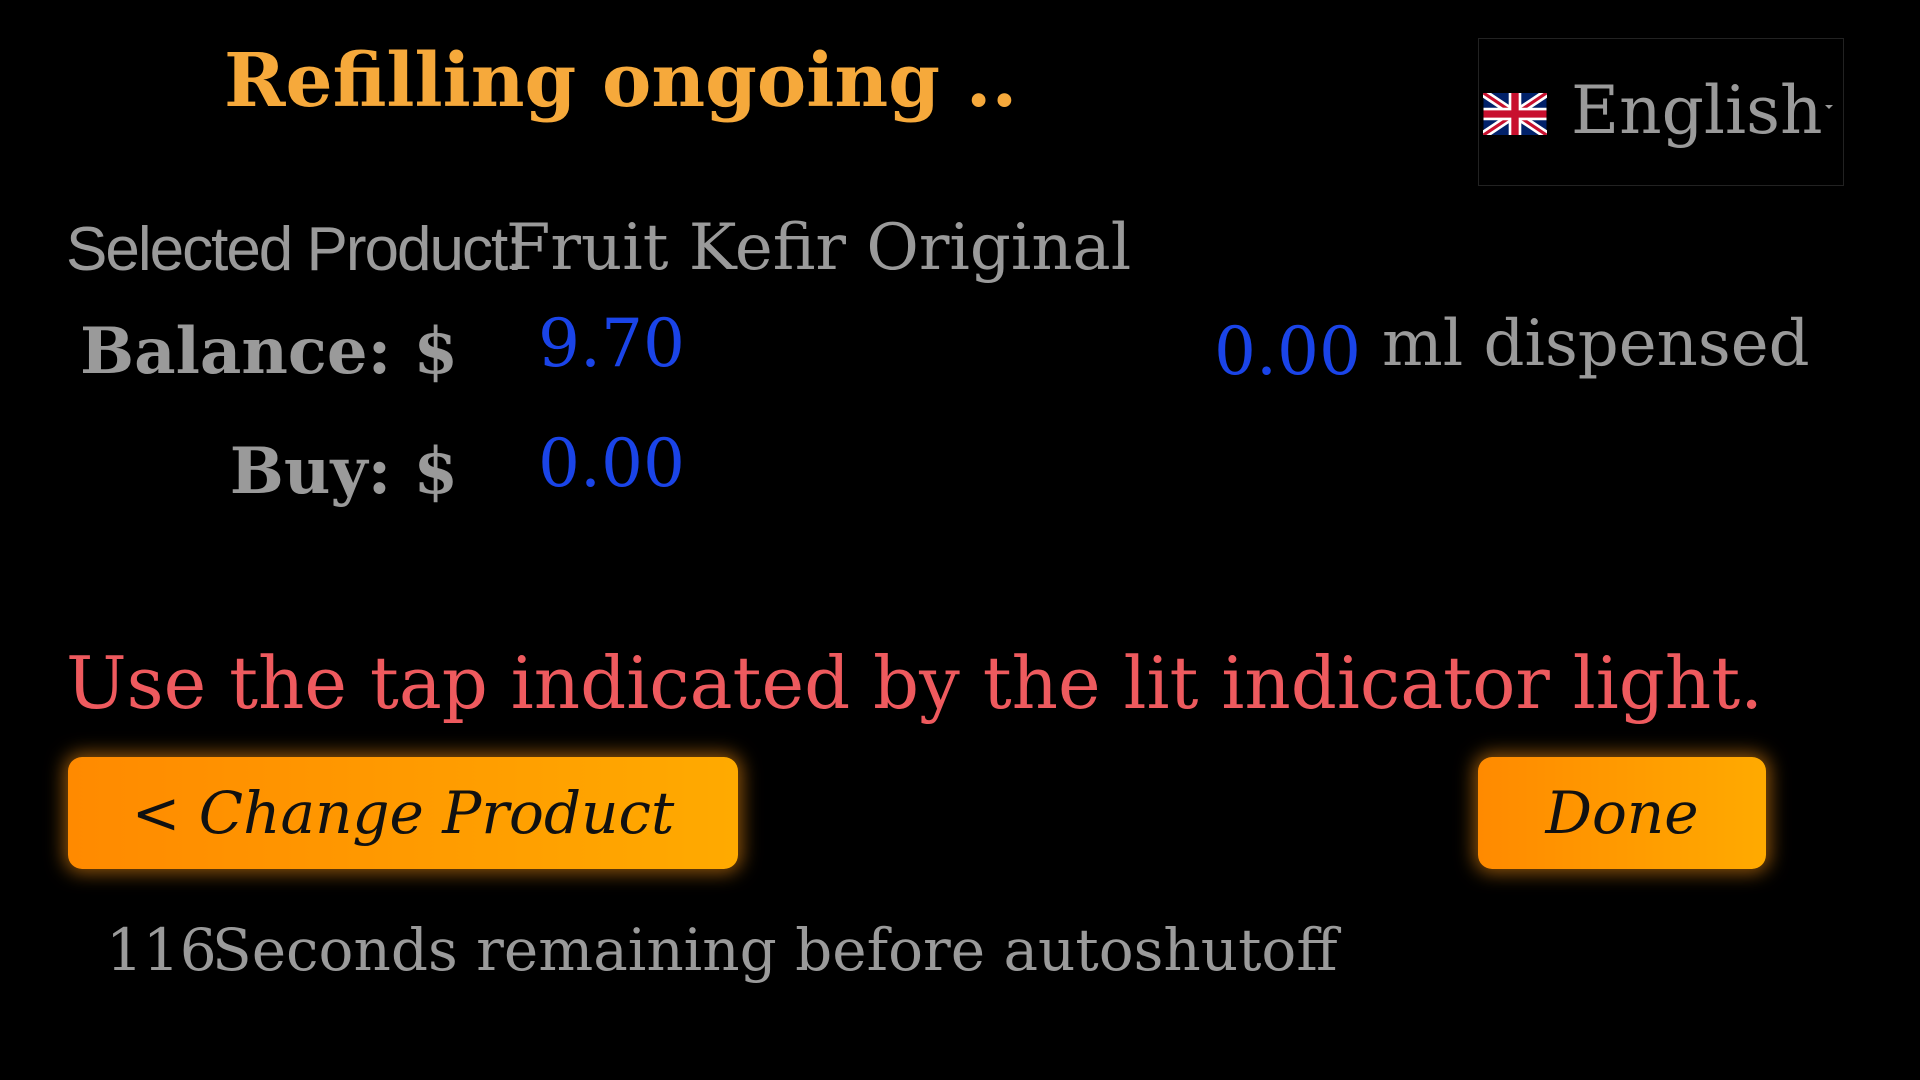 Image resolution: width=1920 pixels, height=1080 pixels. Describe the element at coordinates (1596, 344) in the screenshot. I see `dispensed-label: ml dispensed` at that location.